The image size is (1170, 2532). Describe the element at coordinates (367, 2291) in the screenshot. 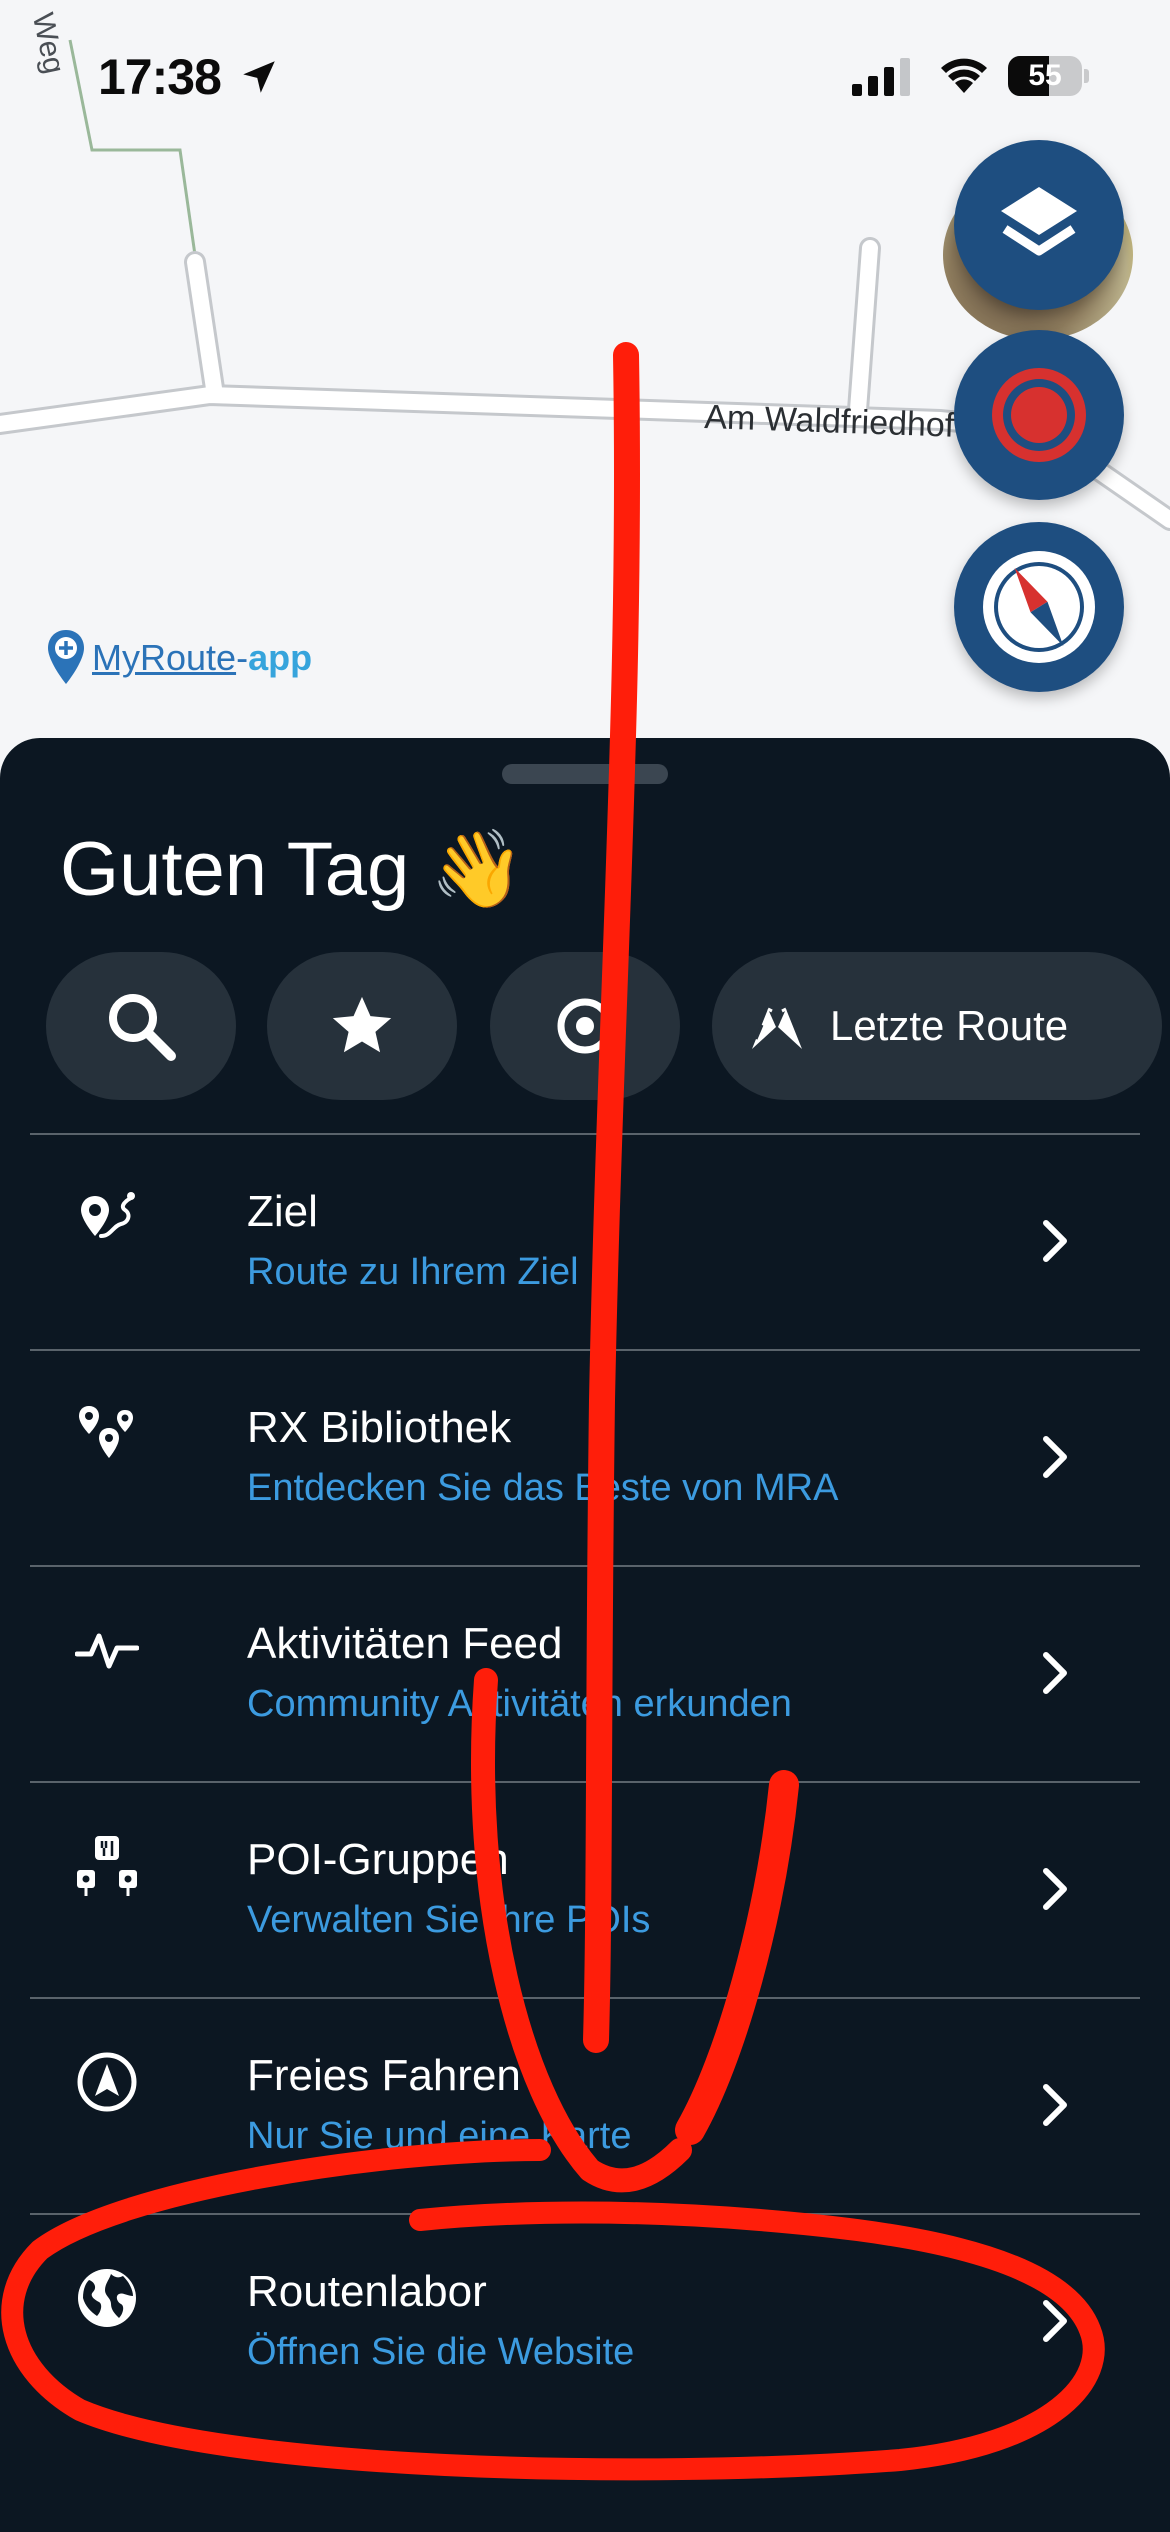

I see `menu-item-title: Routenlabor` at that location.